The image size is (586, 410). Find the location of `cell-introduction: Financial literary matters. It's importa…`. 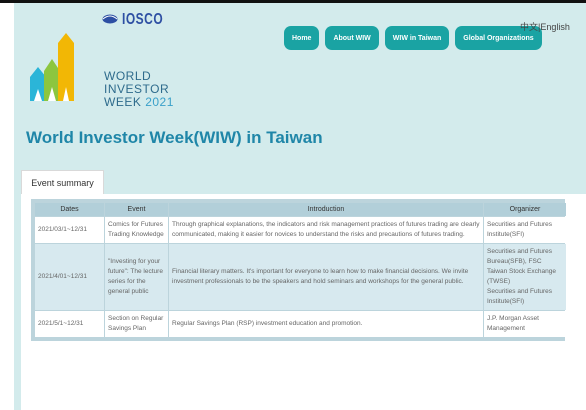

cell-introduction: Financial literary matters. It's importa… is located at coordinates (326, 277).